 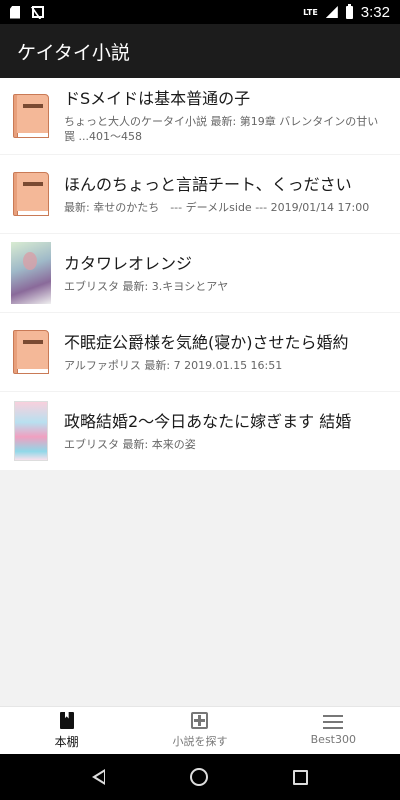 I want to click on signal-icon, so click(x=331, y=12).